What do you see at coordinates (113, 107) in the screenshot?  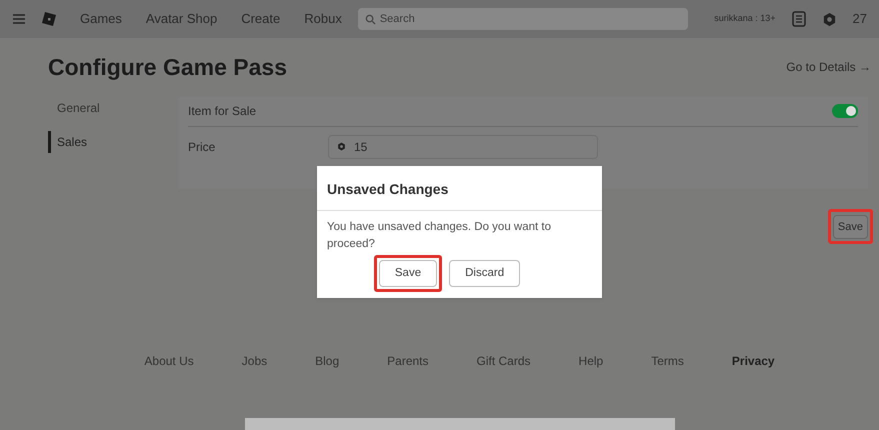 I see `sidebar-tab: General` at bounding box center [113, 107].